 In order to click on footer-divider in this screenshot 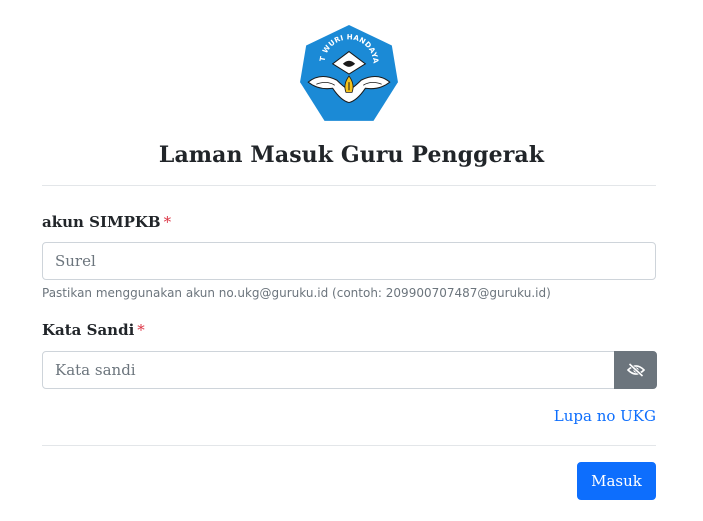, I will do `click(349, 445)`.